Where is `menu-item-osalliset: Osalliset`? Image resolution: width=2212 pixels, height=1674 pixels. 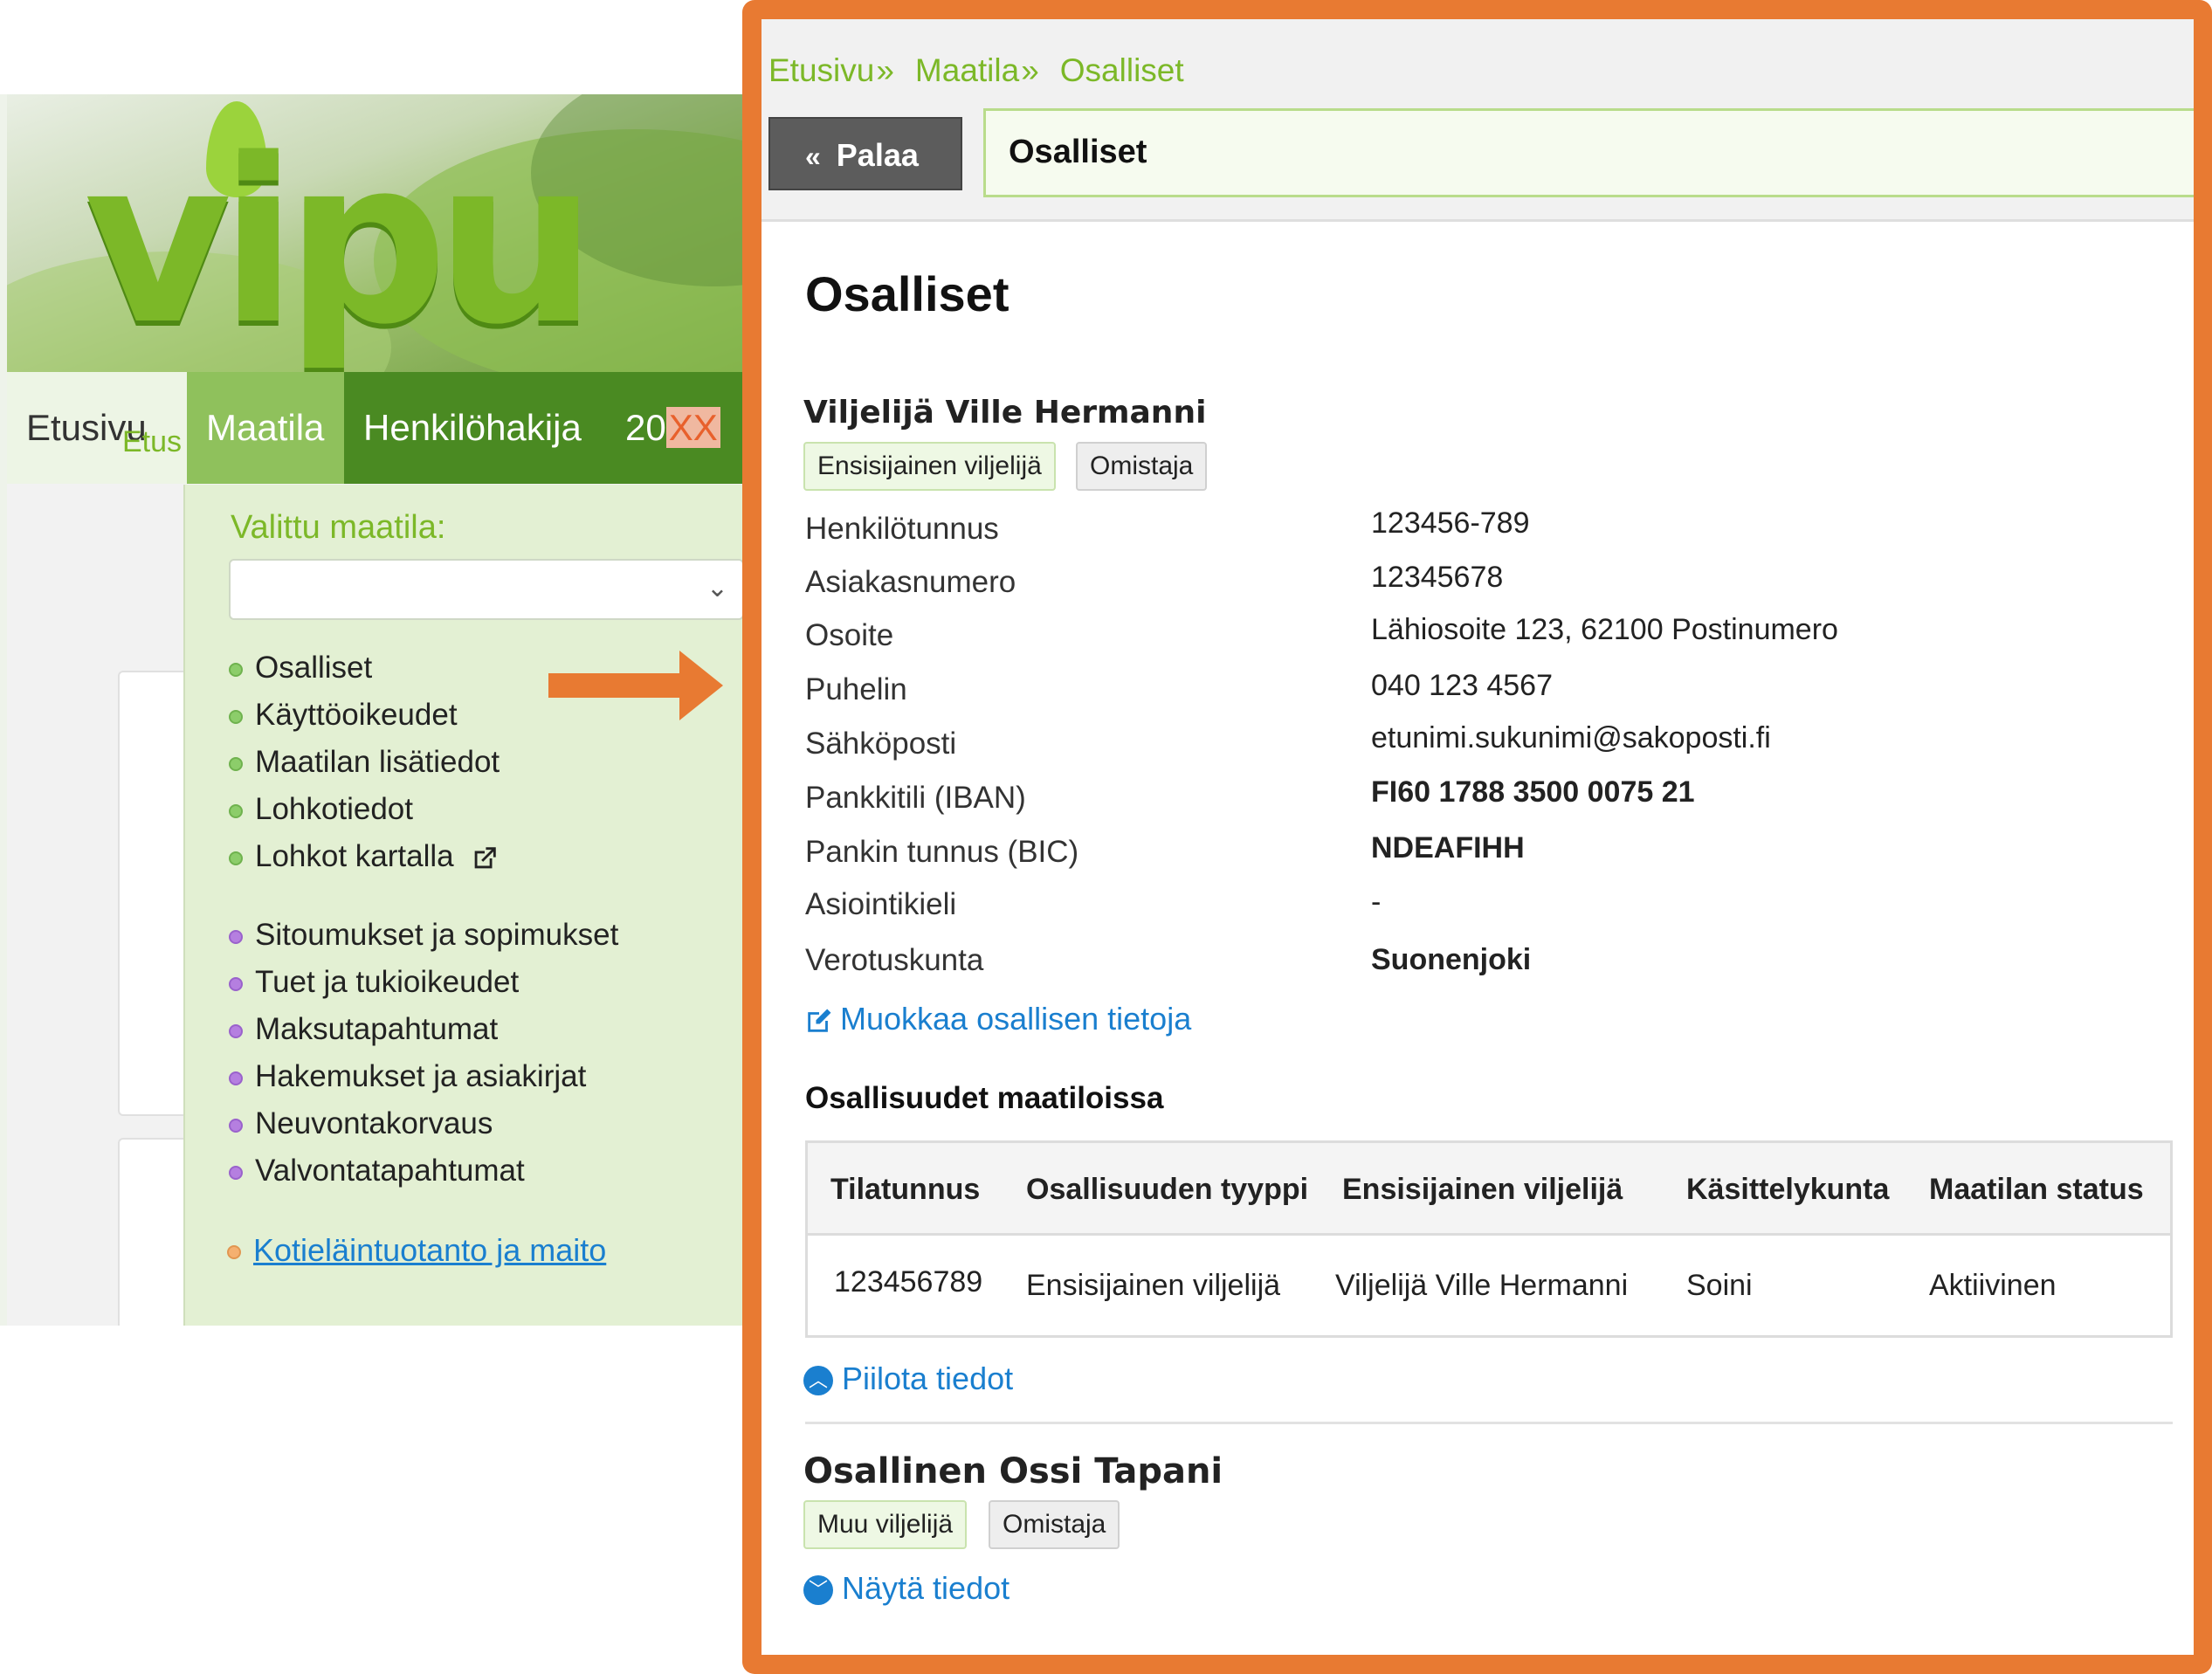
menu-item-osalliset: Osalliset is located at coordinates (300, 668).